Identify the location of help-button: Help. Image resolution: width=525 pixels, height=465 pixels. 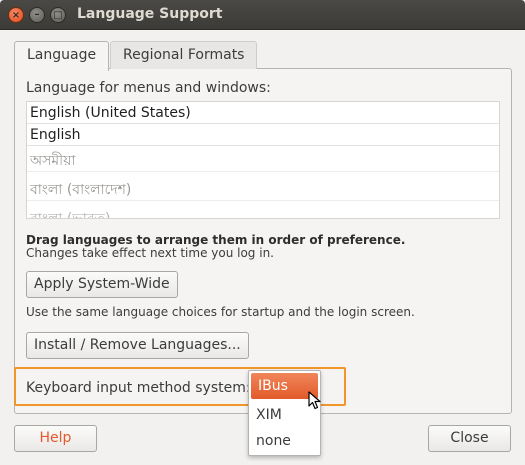
(55, 438).